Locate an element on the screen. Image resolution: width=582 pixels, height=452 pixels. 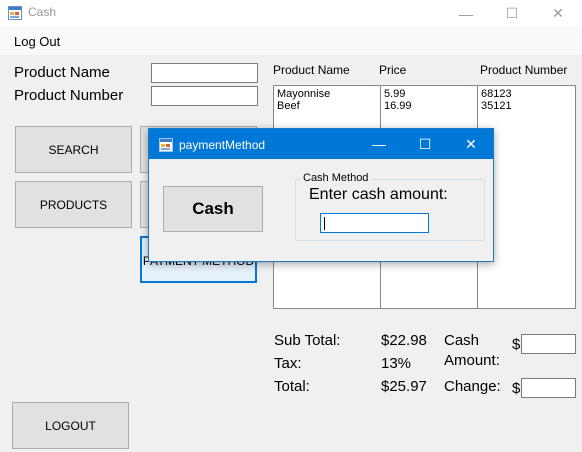
product-name-input is located at coordinates (204, 73).